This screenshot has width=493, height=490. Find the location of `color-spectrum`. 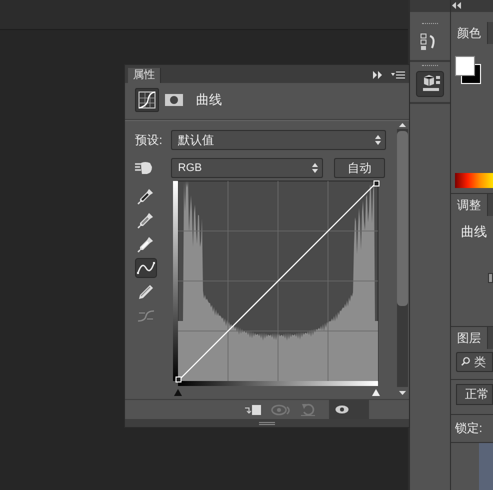

color-spectrum is located at coordinates (474, 180).